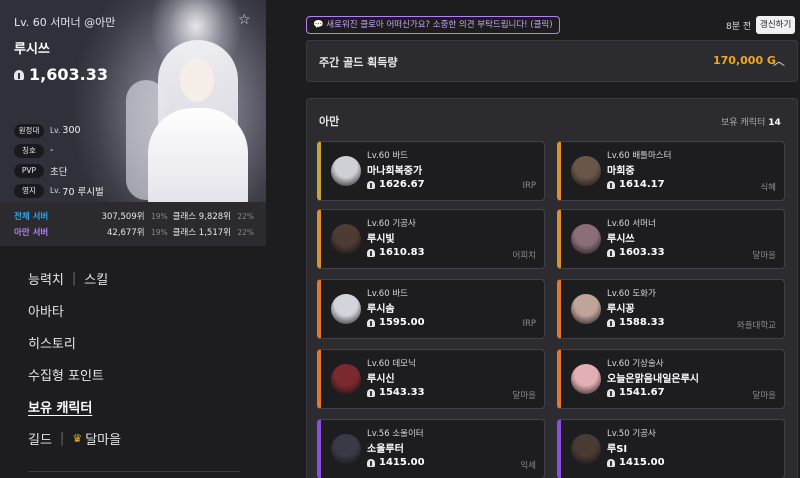  I want to click on character-name: 루시빛, so click(381, 239).